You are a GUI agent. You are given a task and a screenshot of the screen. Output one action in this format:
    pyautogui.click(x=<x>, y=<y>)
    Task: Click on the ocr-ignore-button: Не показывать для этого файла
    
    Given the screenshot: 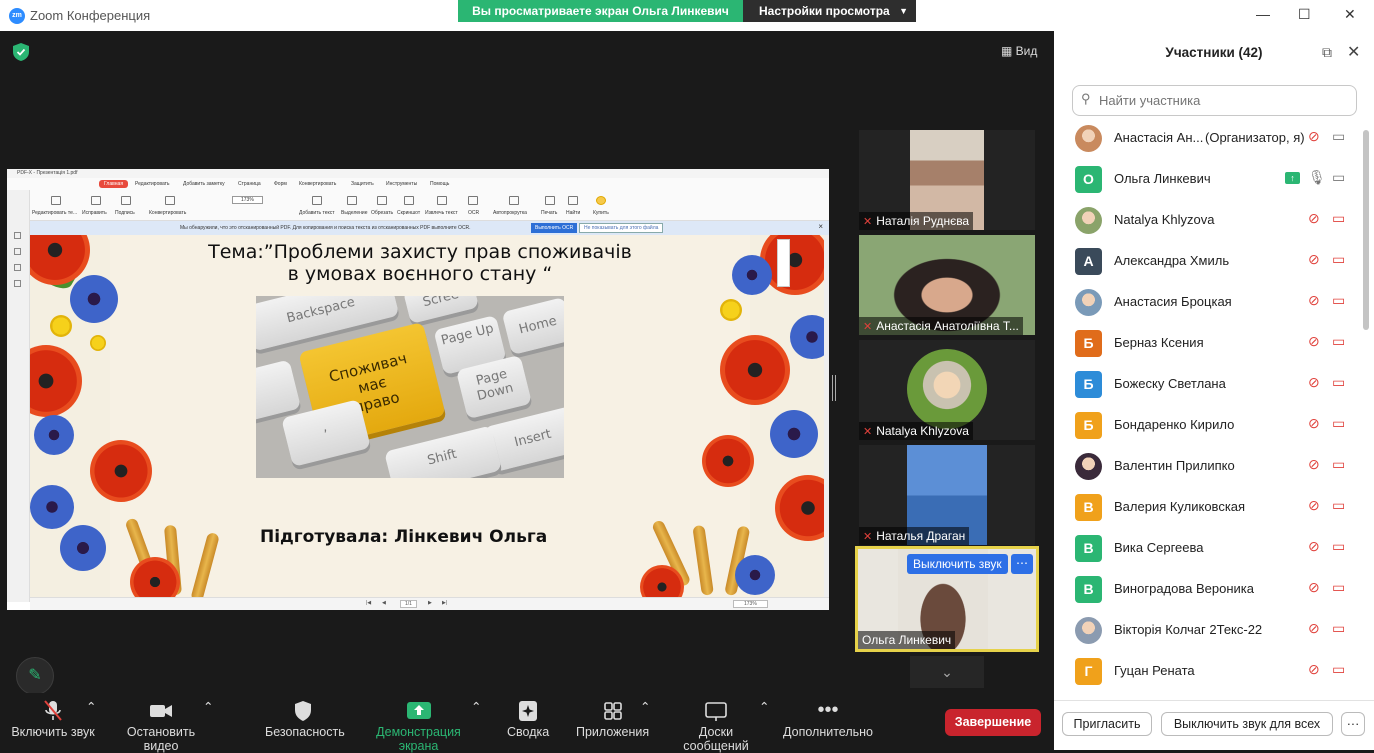 What is the action you would take?
    pyautogui.click(x=621, y=228)
    